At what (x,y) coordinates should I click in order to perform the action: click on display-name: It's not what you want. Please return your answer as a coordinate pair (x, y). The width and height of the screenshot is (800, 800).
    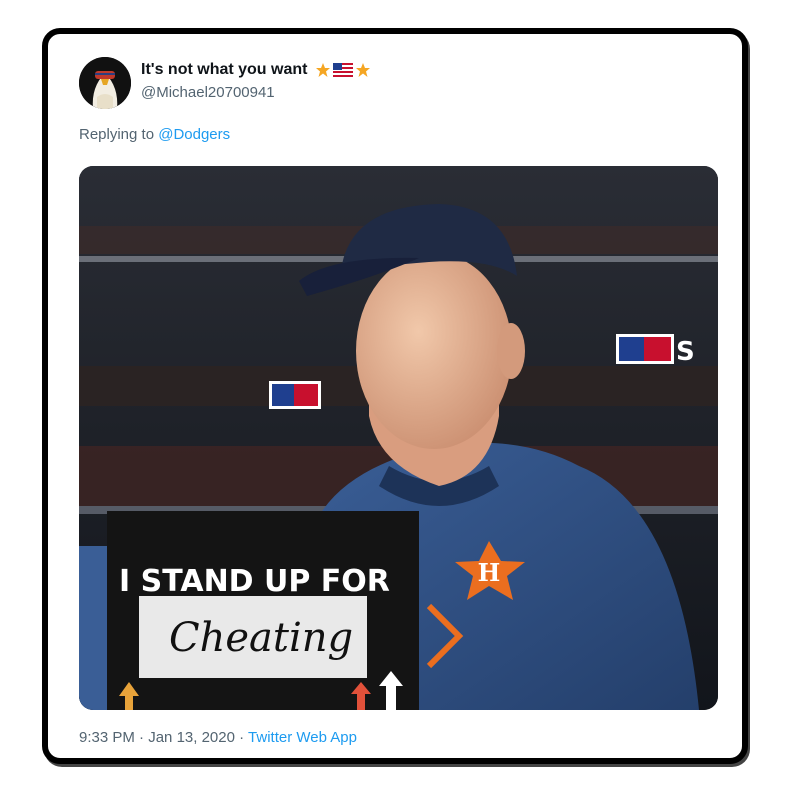
    Looking at the image, I should click on (256, 70).